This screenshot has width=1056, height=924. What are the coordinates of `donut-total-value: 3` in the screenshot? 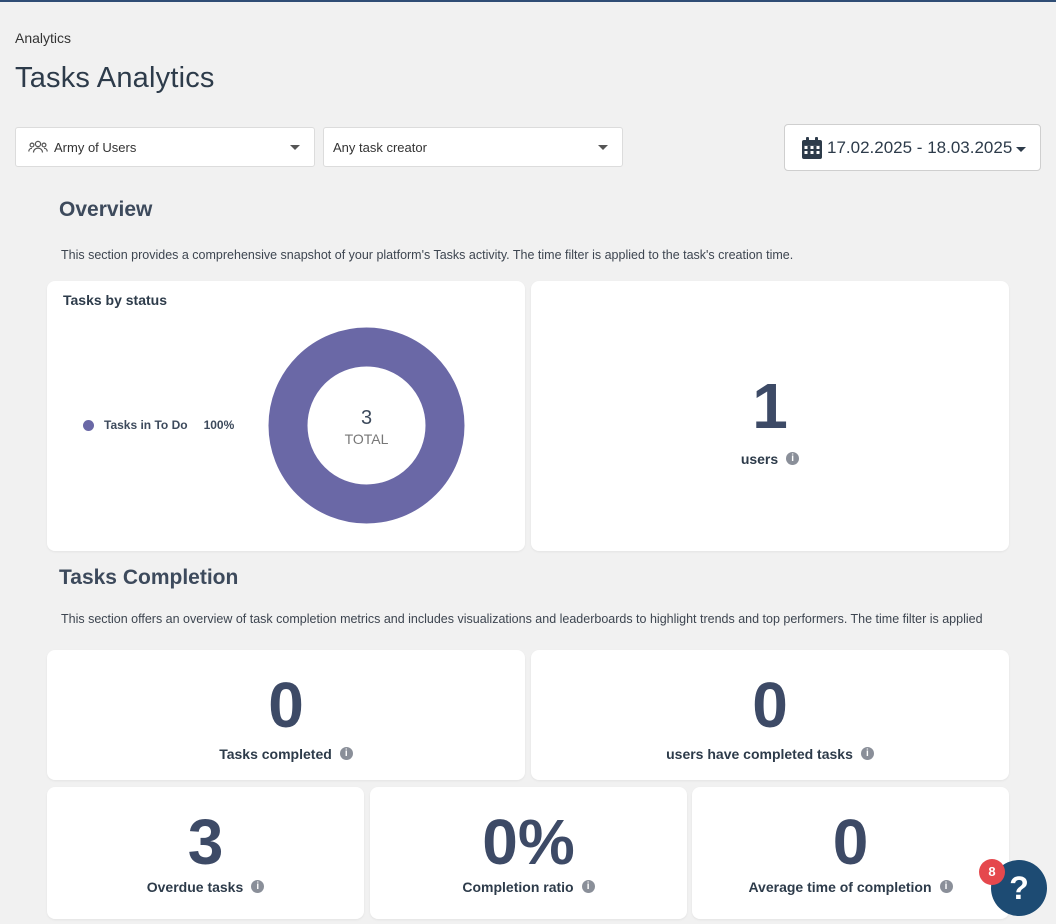 It's located at (366, 418).